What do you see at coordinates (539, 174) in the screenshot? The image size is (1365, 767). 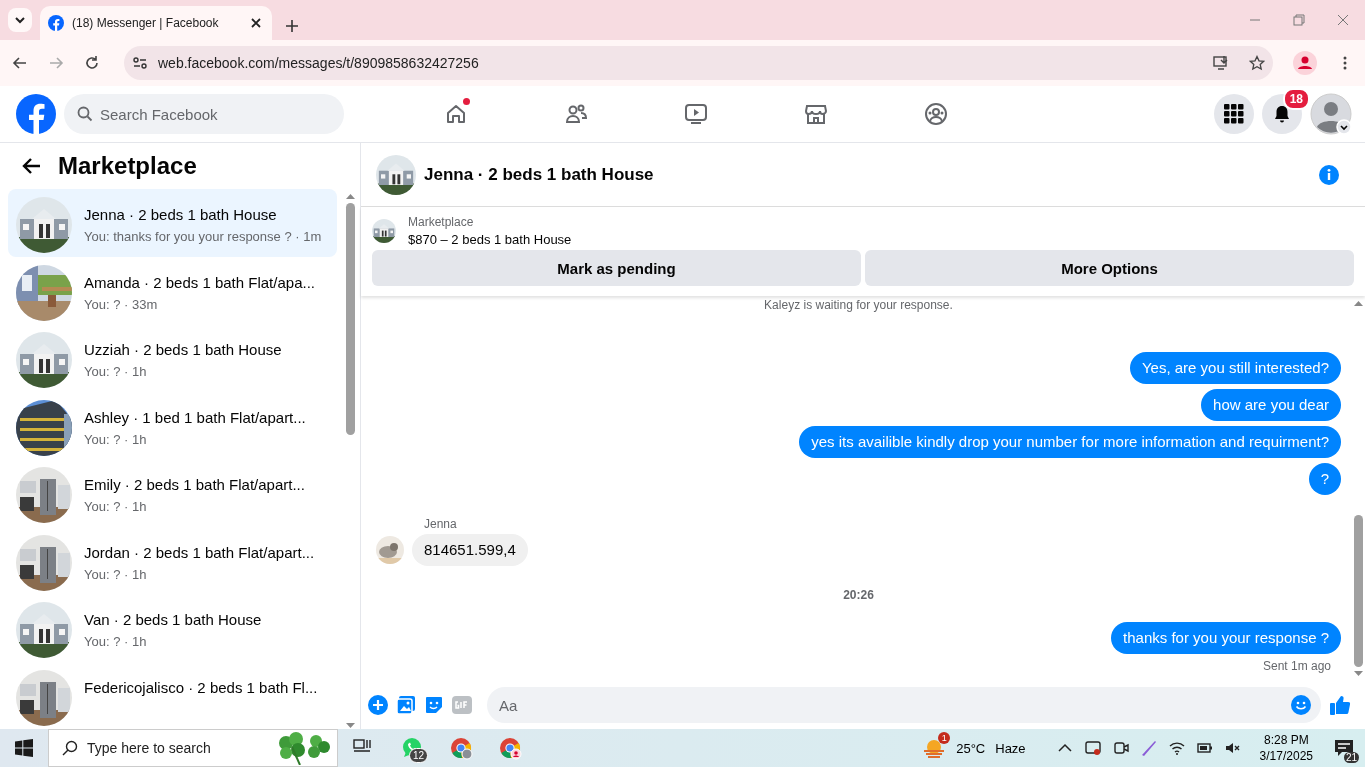 I see `chat-title: Jenna · 2 beds 1 bath House` at bounding box center [539, 174].